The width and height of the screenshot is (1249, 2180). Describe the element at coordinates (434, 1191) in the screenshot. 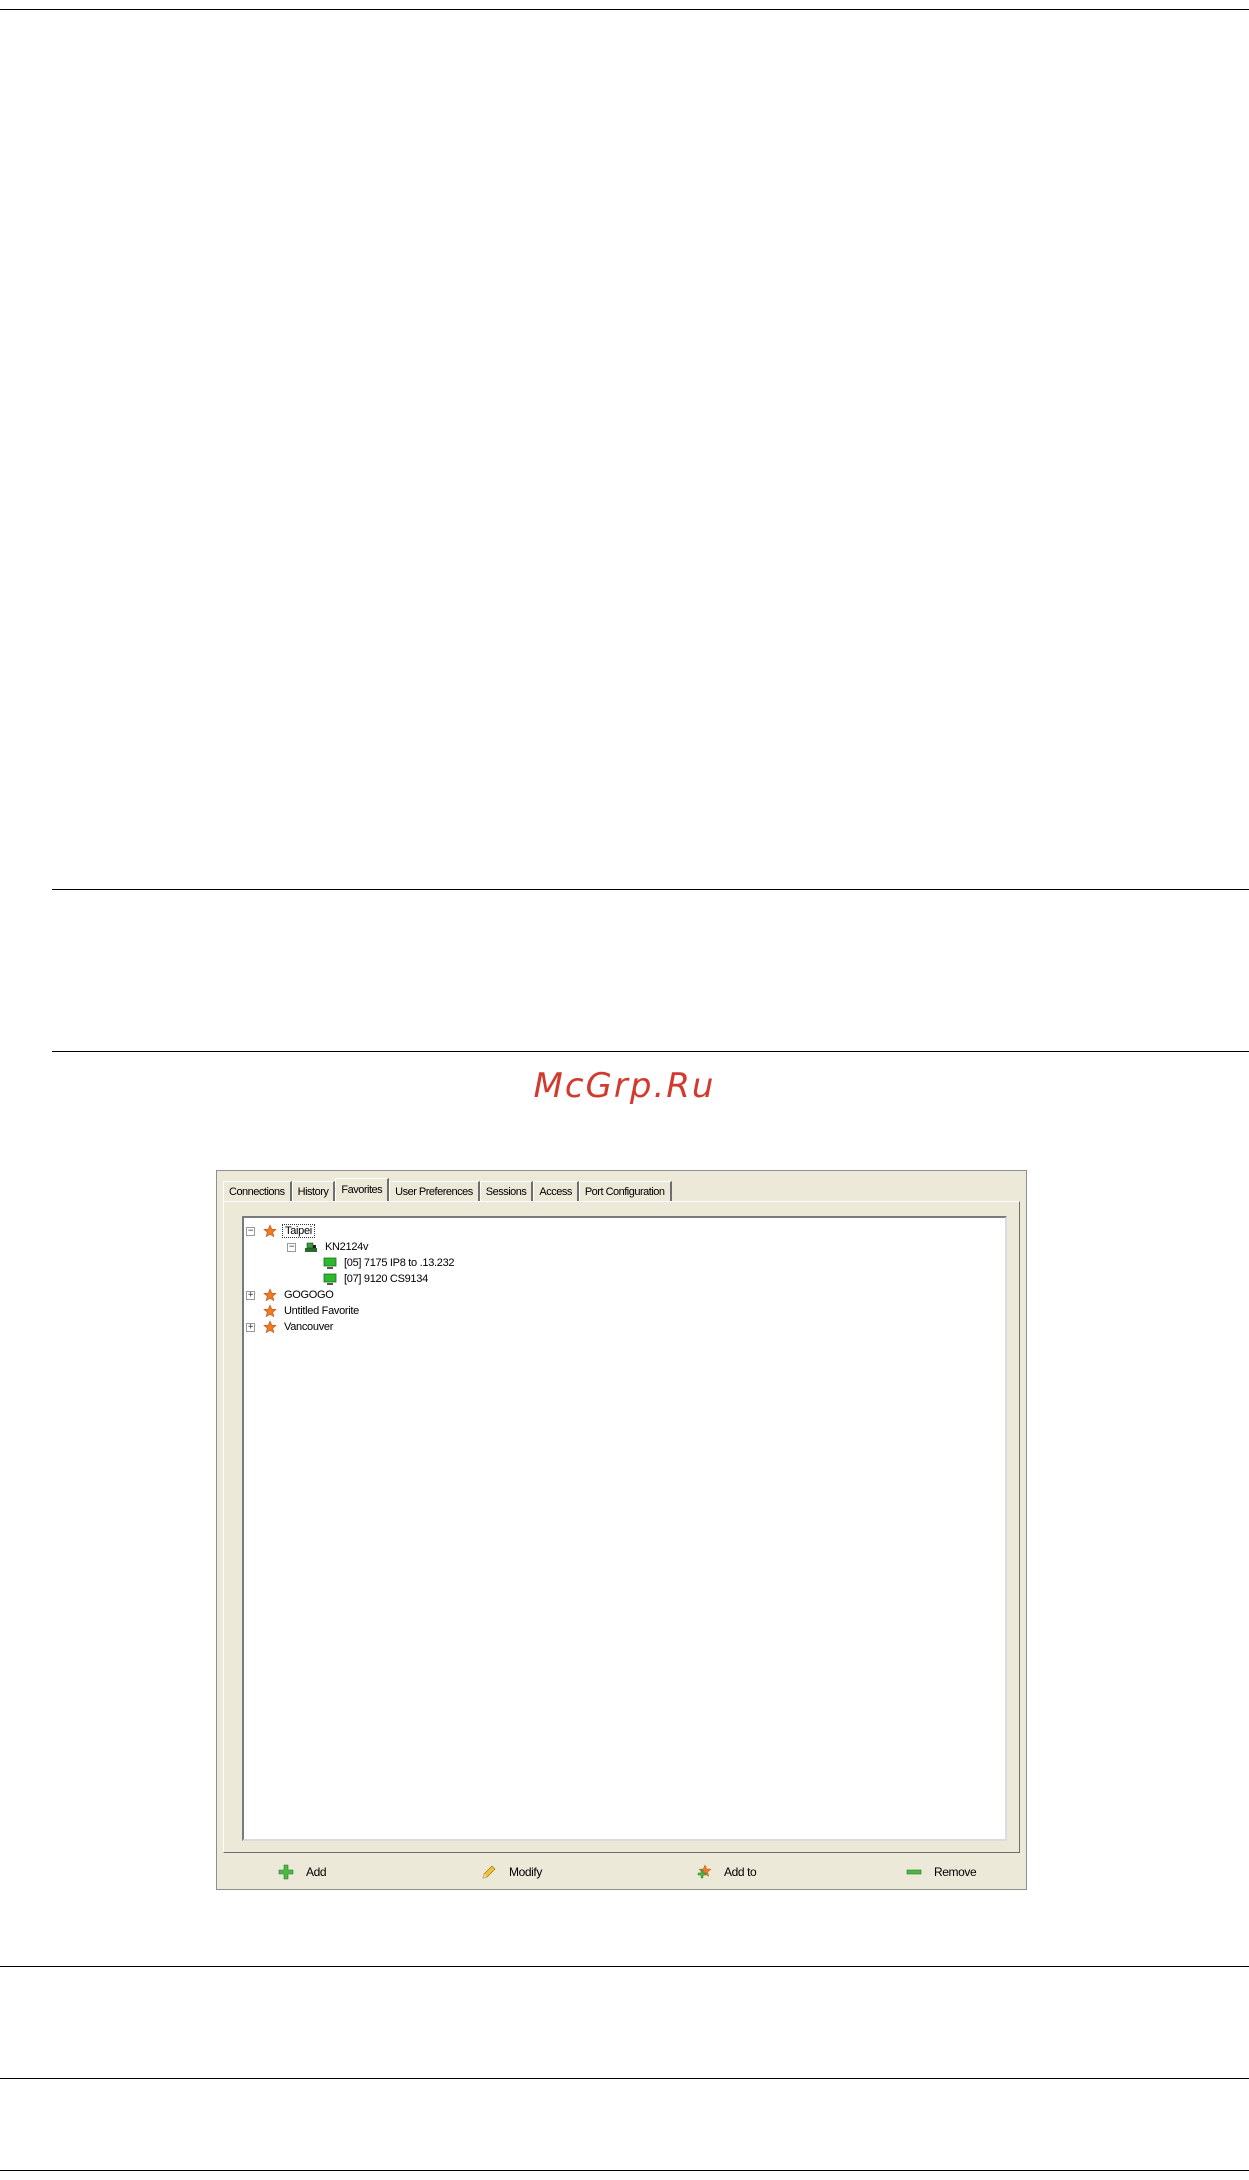

I see `tab-user-preferences: User Preferences` at that location.